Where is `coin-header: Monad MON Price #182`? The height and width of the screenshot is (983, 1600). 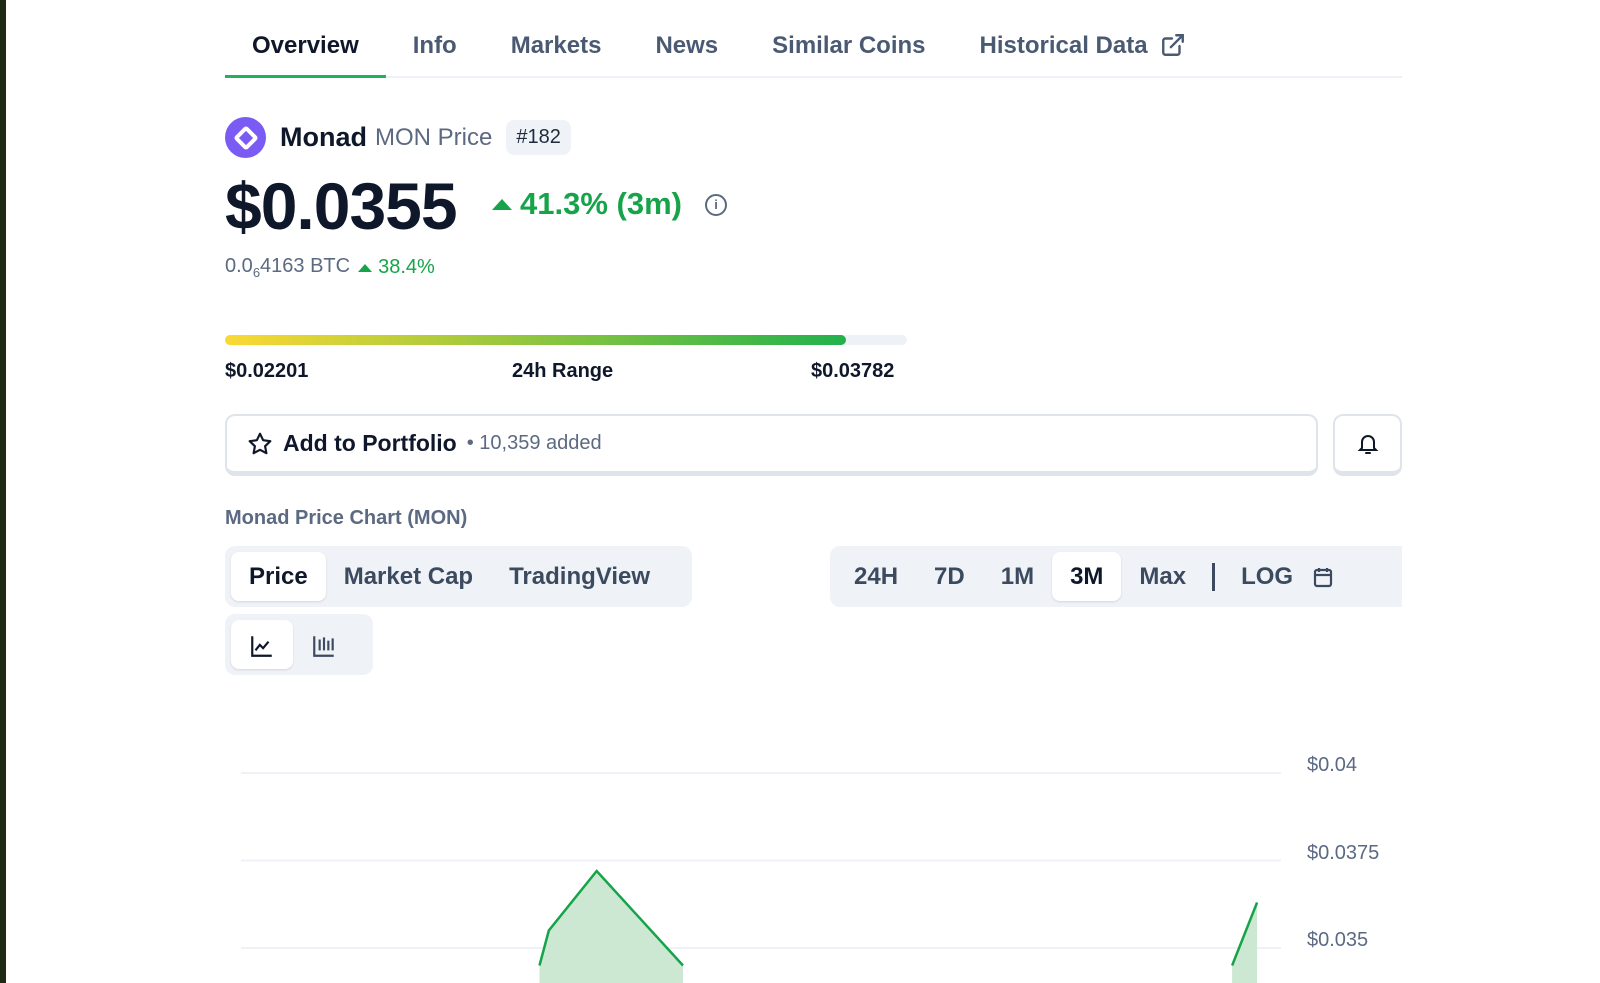 coin-header: Monad MON Price #182 is located at coordinates (398, 137).